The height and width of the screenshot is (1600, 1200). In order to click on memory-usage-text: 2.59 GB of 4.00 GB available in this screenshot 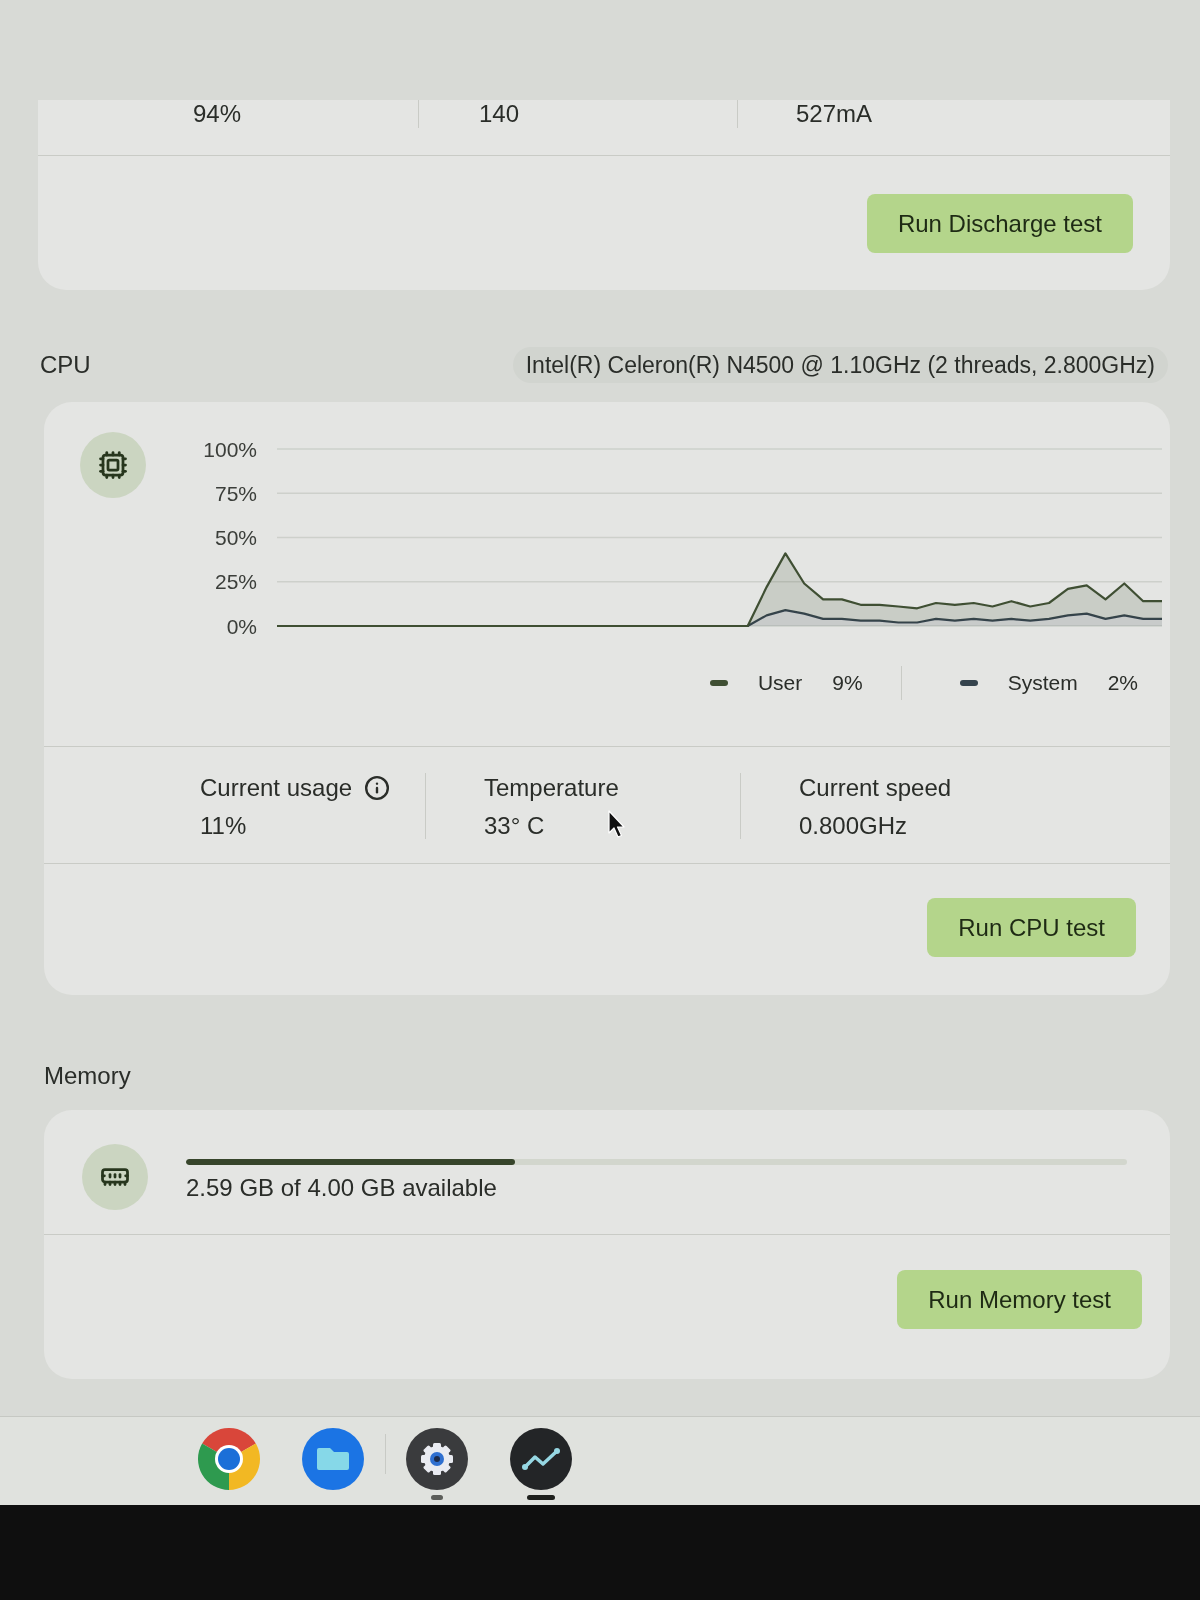, I will do `click(341, 1188)`.